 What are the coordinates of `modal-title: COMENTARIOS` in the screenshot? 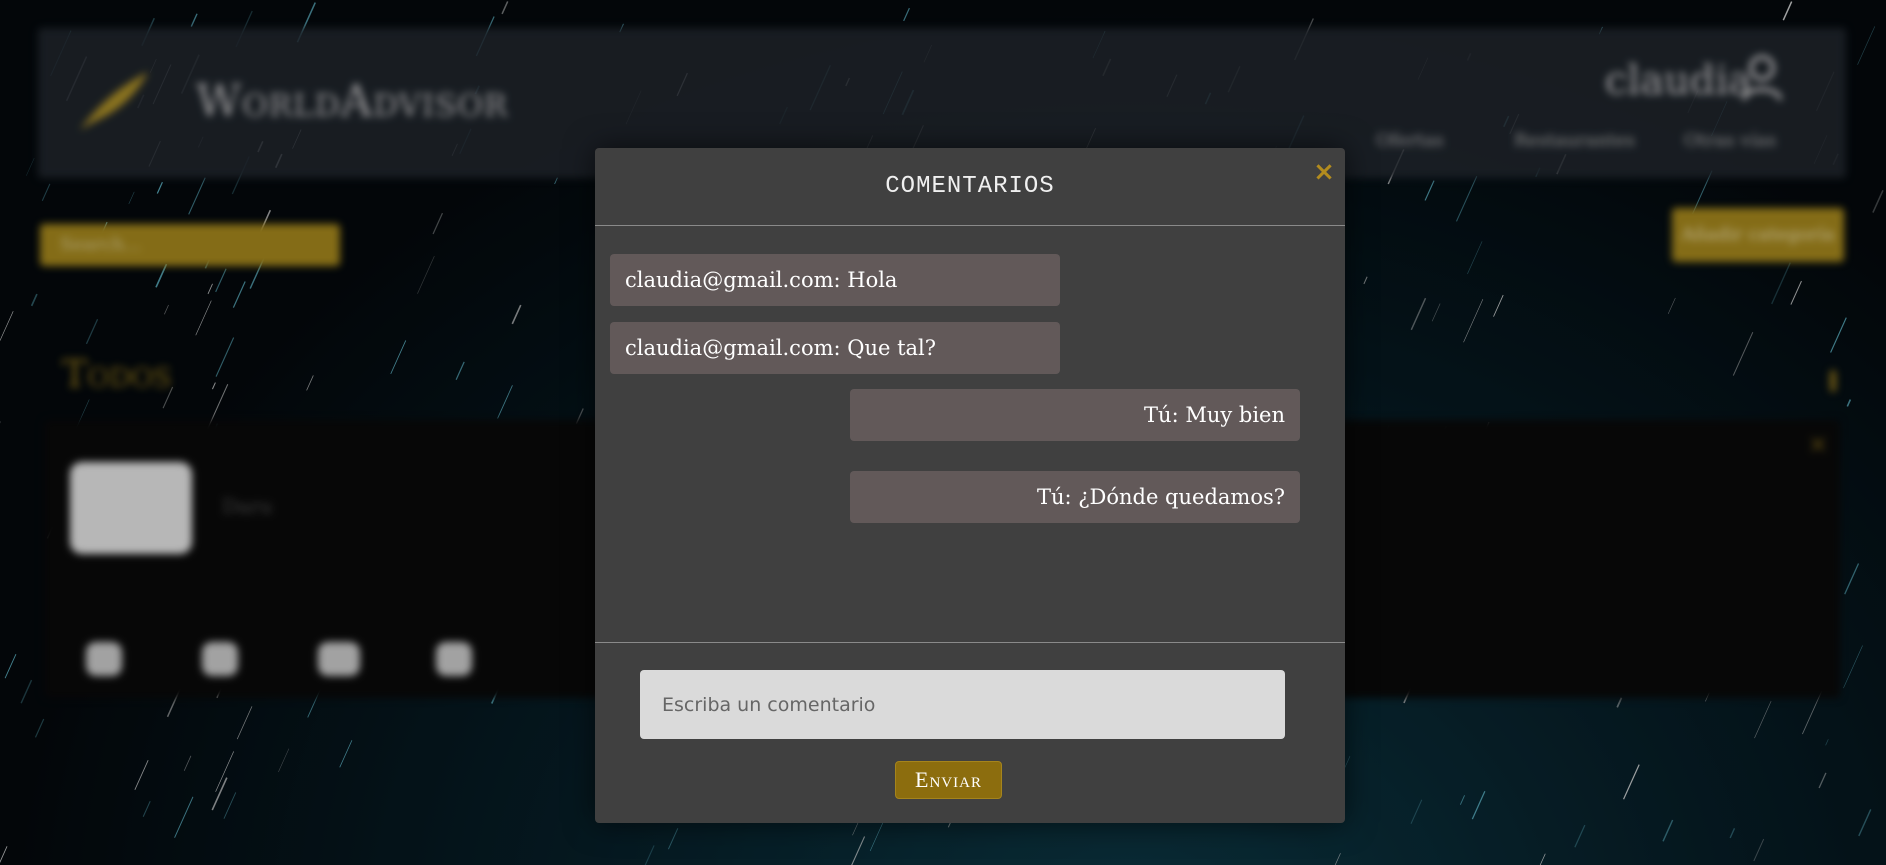 It's located at (970, 186).